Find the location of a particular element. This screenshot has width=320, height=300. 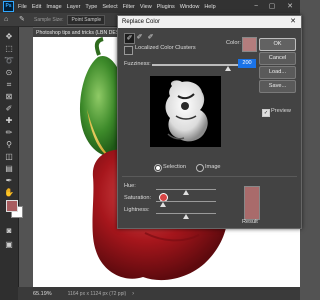

lightness-slider-thumb is located at coordinates (186, 216).